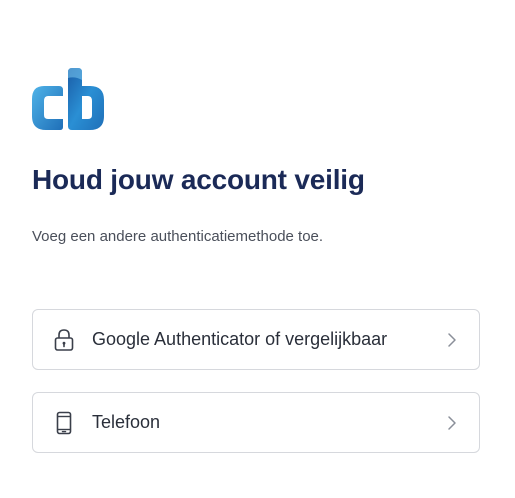  I want to click on phone-icon, so click(64, 423).